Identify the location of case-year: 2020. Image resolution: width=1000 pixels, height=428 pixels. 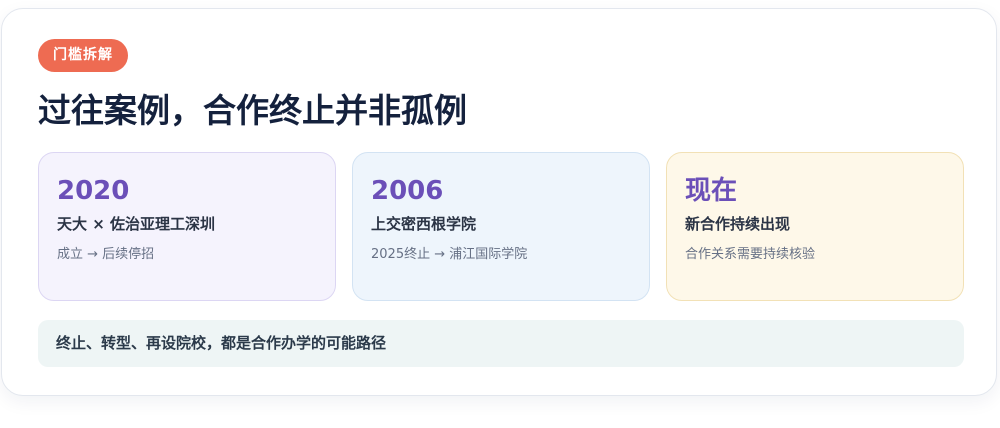
(93, 191).